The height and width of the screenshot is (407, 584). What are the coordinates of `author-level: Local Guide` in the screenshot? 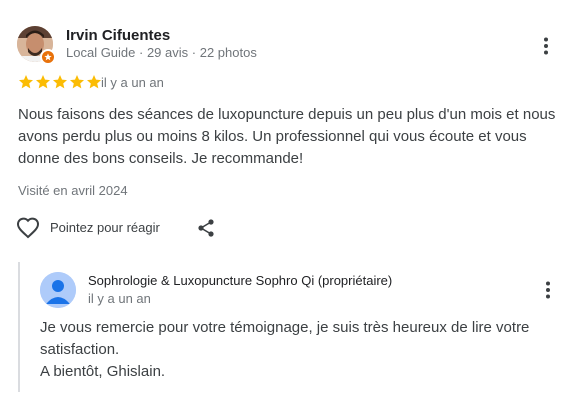 It's located at (101, 52).